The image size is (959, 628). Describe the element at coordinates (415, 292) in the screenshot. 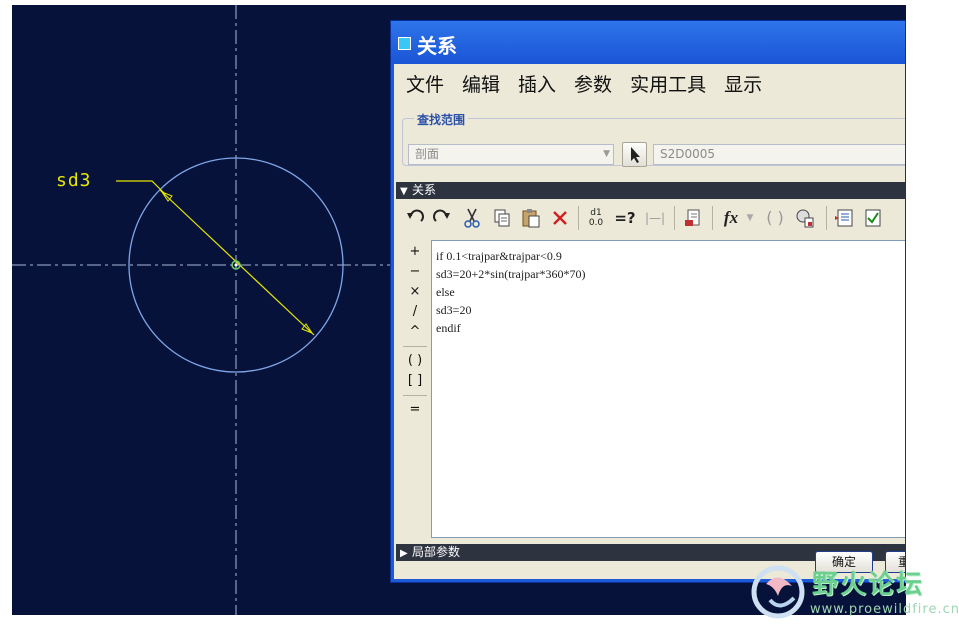

I see `operator-multiply: ×` at that location.